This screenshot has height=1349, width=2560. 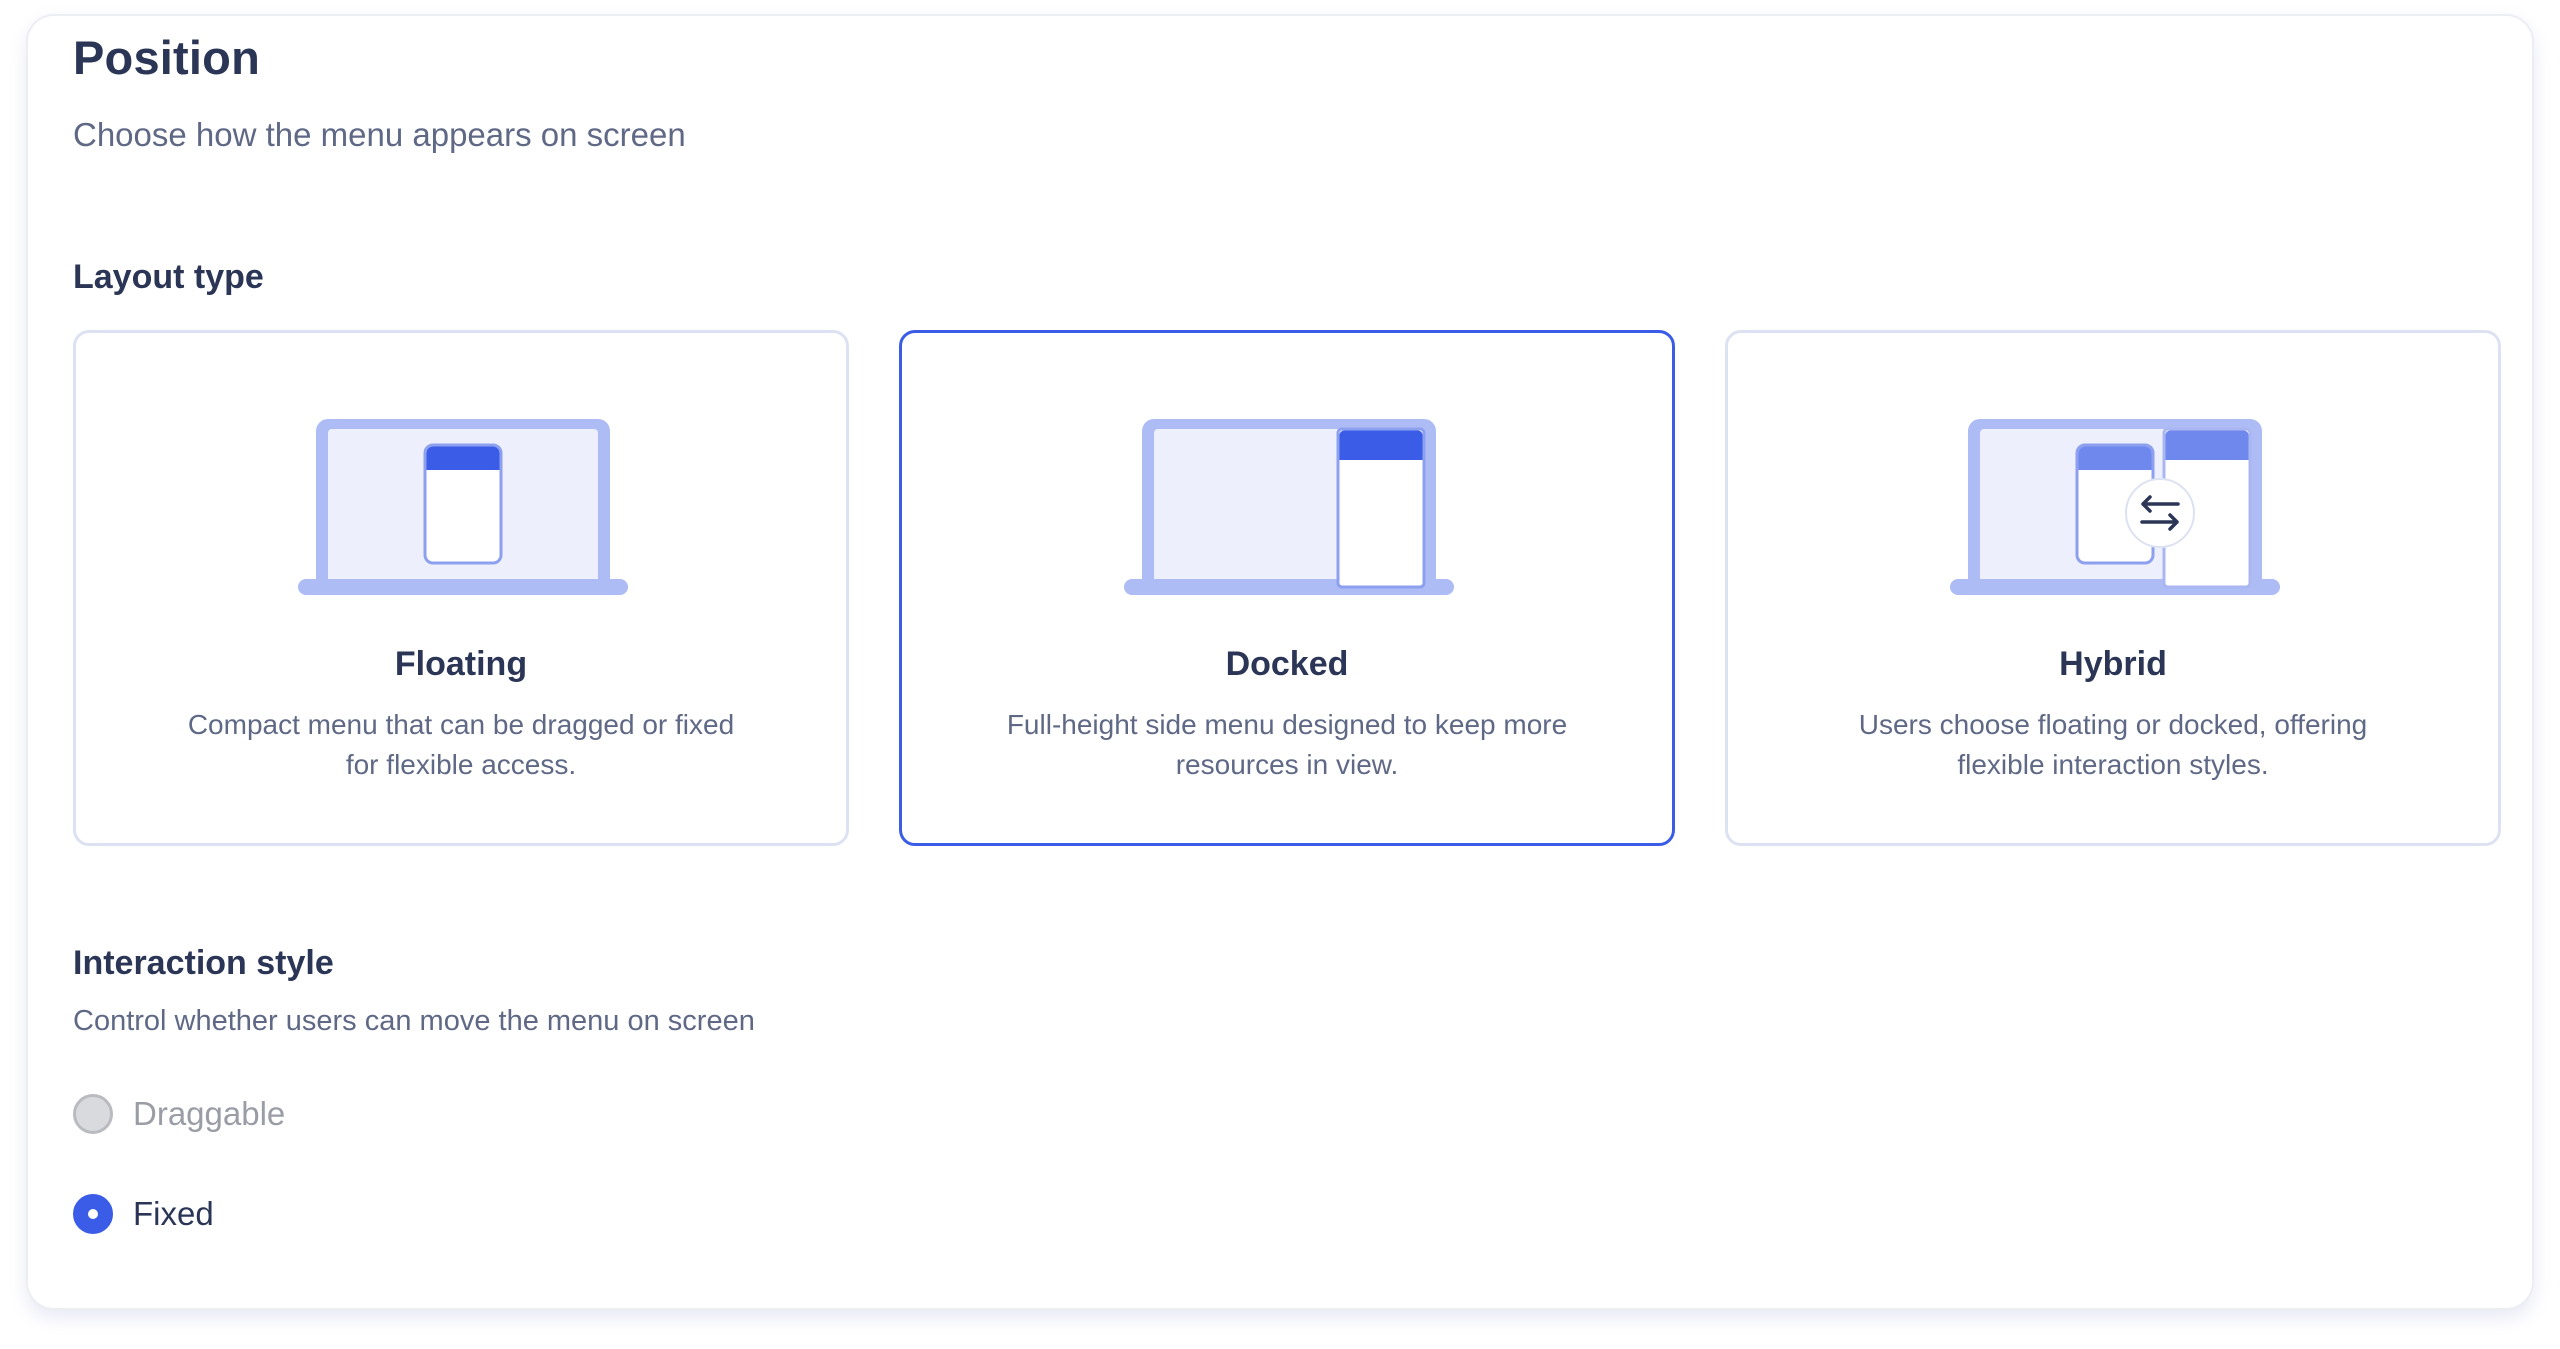 I want to click on radio-label-draggable: Draggable, so click(x=209, y=1113).